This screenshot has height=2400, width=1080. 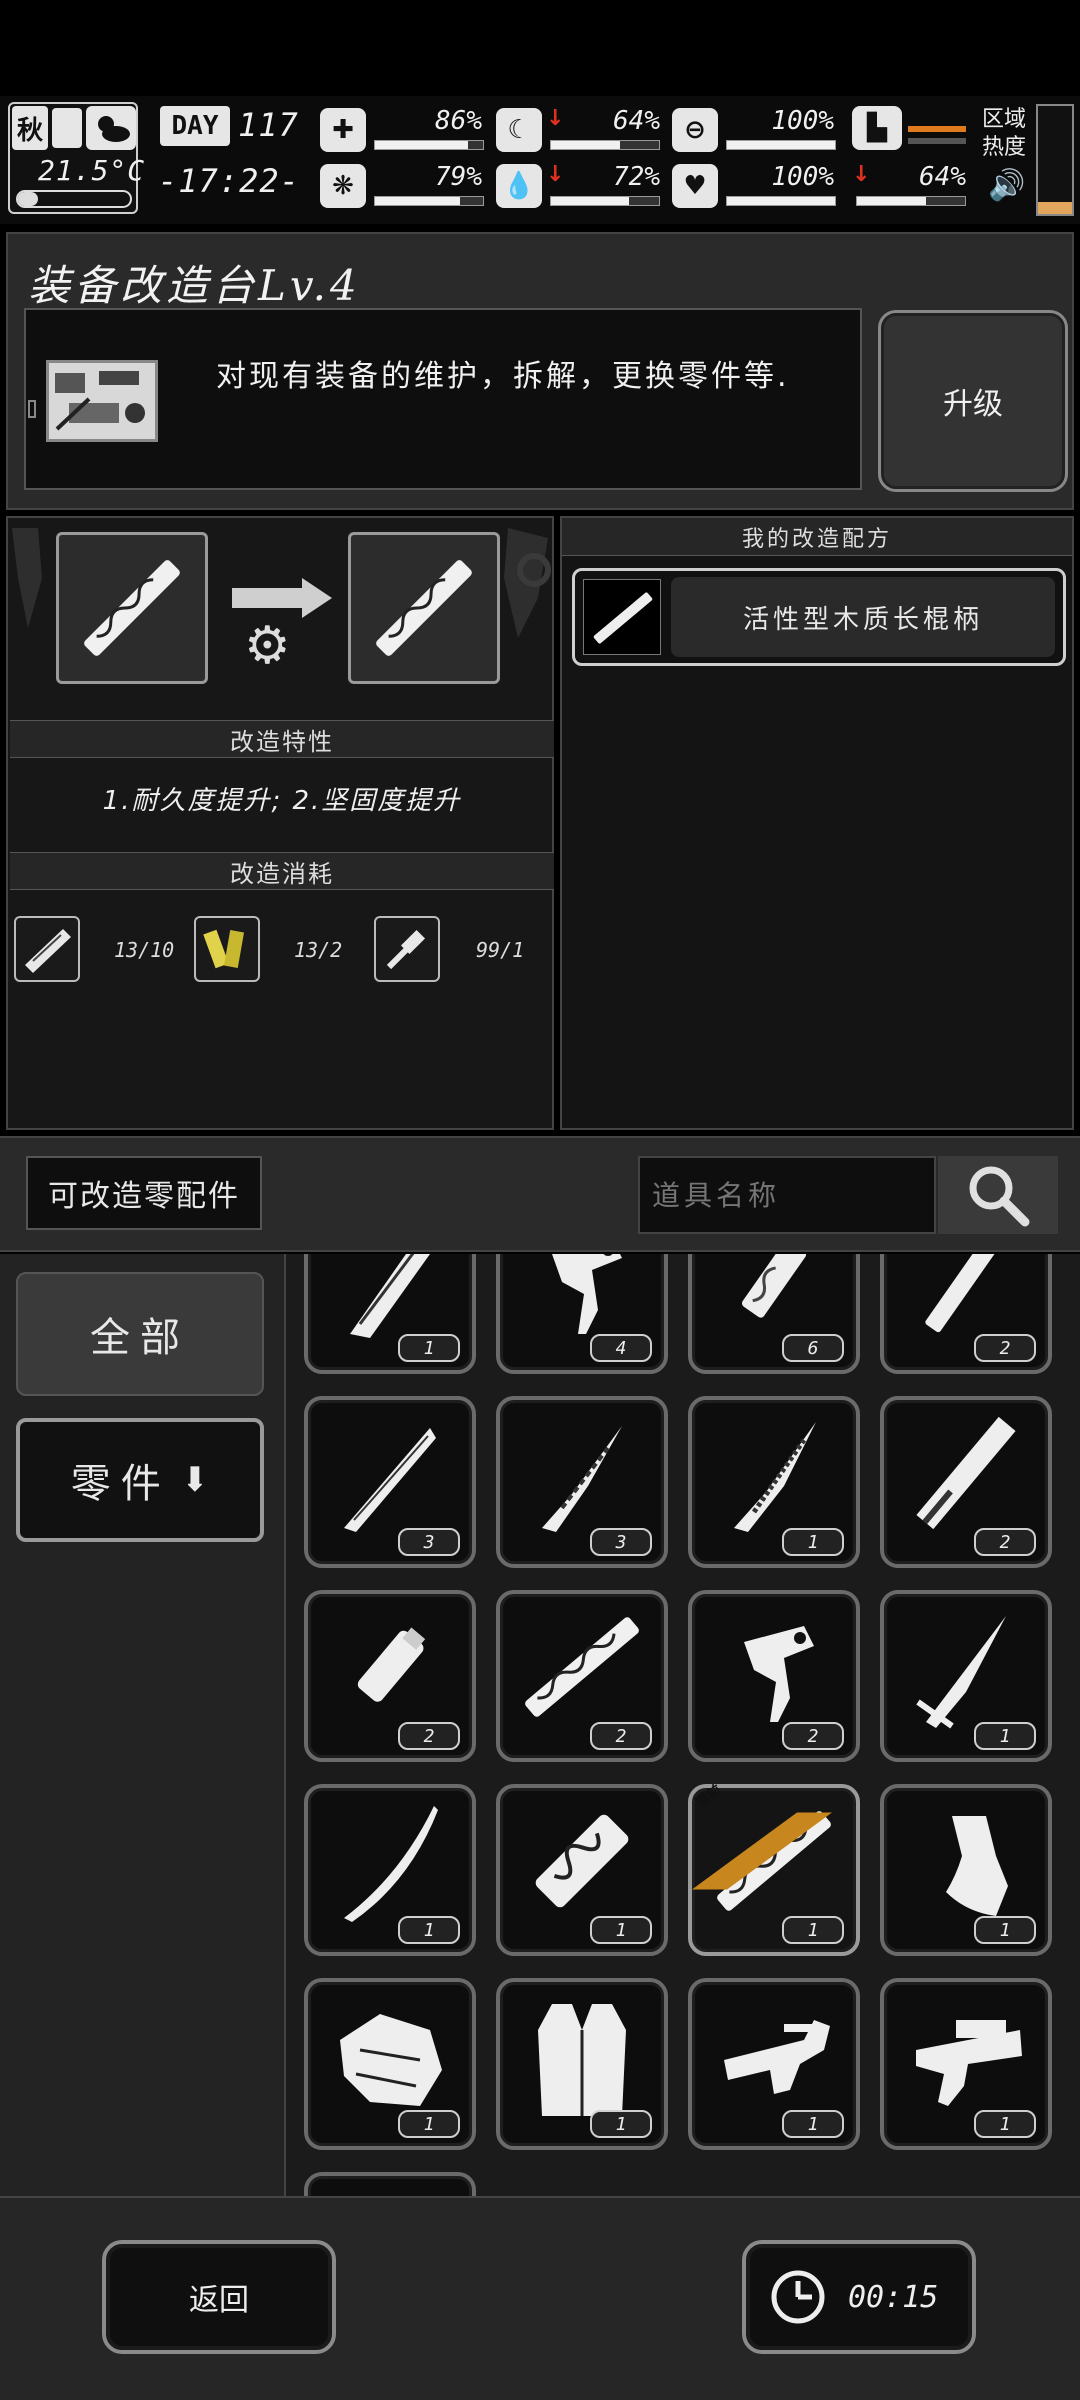 What do you see at coordinates (282, 739) in the screenshot?
I see `traits-title: 改造特性` at bounding box center [282, 739].